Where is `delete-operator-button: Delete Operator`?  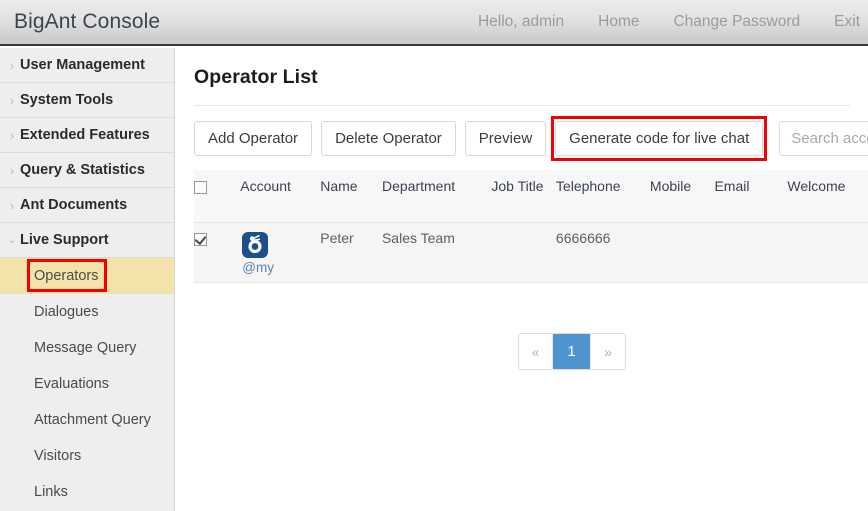 delete-operator-button: Delete Operator is located at coordinates (388, 138).